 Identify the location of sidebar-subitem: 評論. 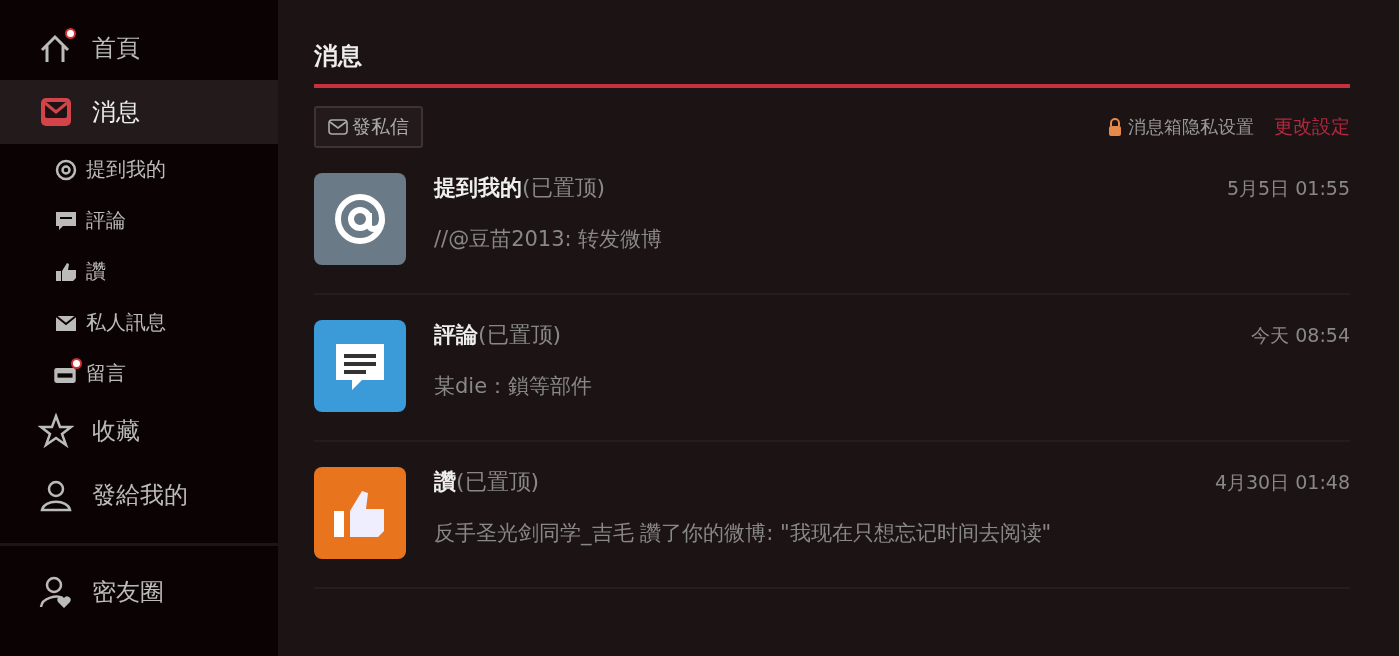
(139, 220).